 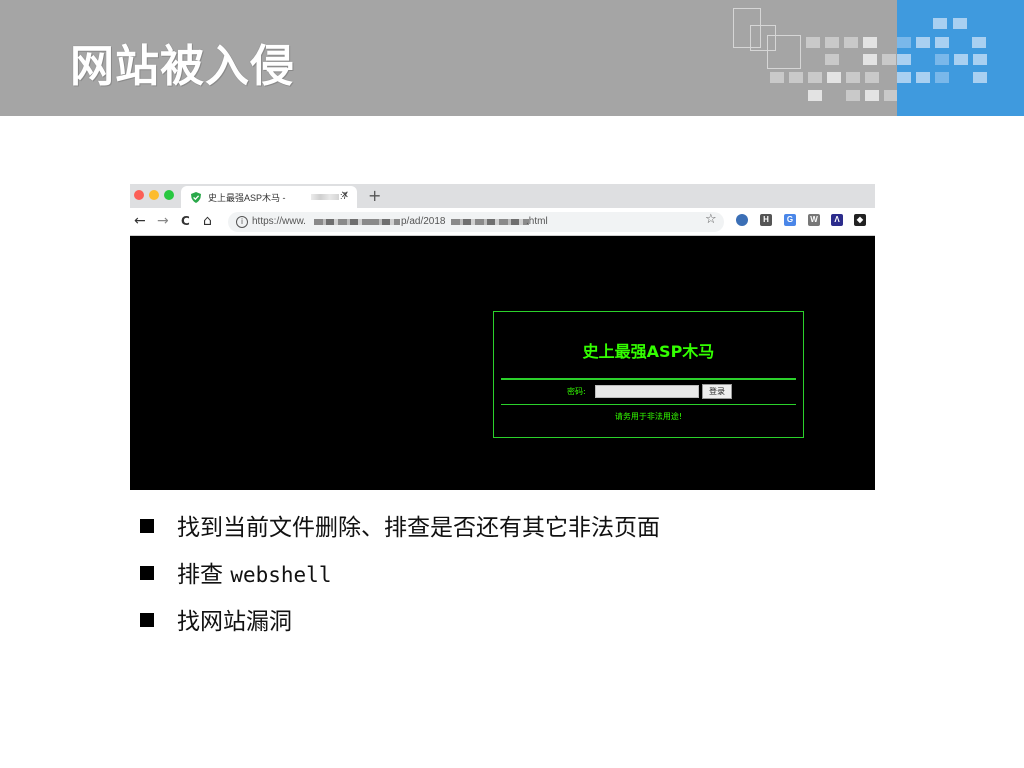 What do you see at coordinates (247, 198) in the screenshot?
I see `tab-title: 史上最强ASP木马 -` at bounding box center [247, 198].